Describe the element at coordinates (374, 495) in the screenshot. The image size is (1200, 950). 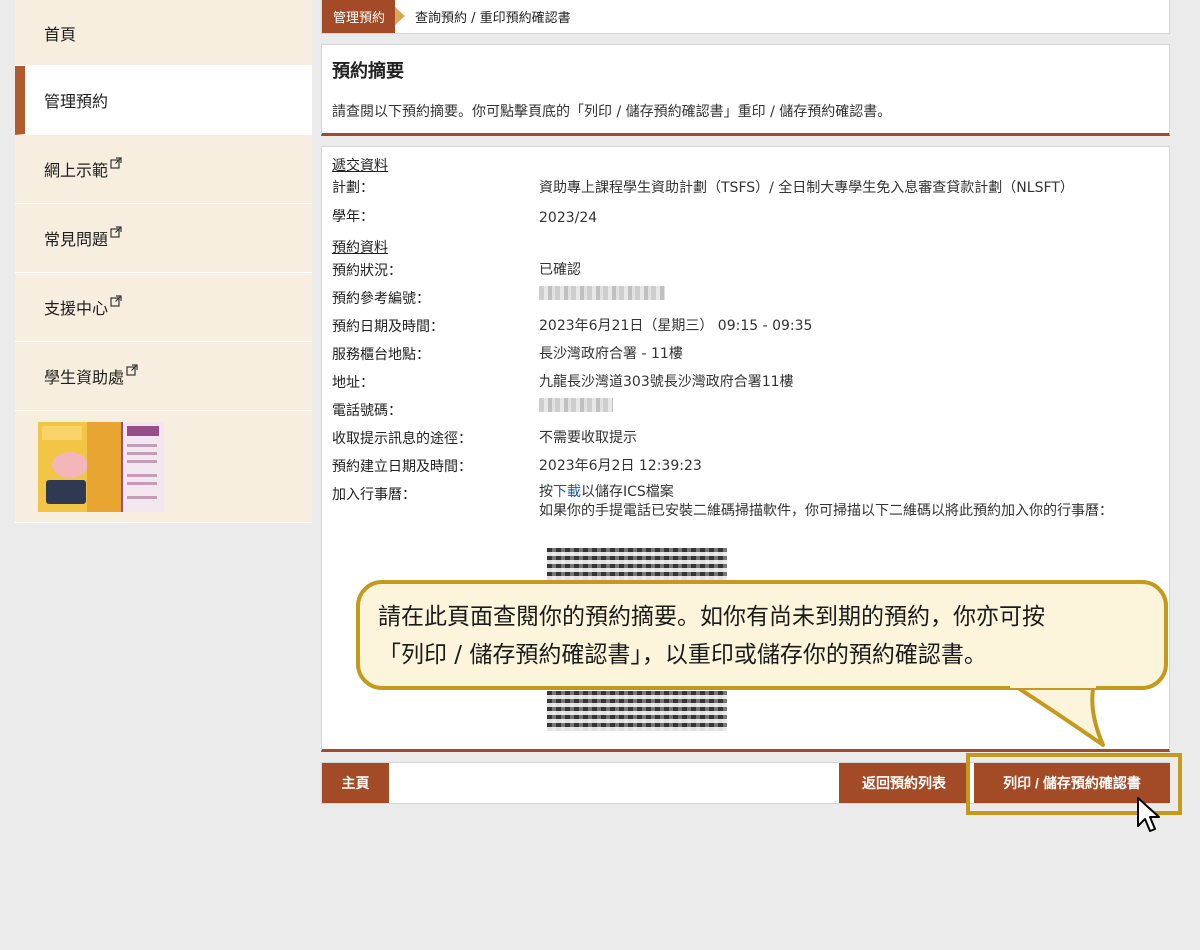
I see `calendar-label: 加入行事曆：` at that location.